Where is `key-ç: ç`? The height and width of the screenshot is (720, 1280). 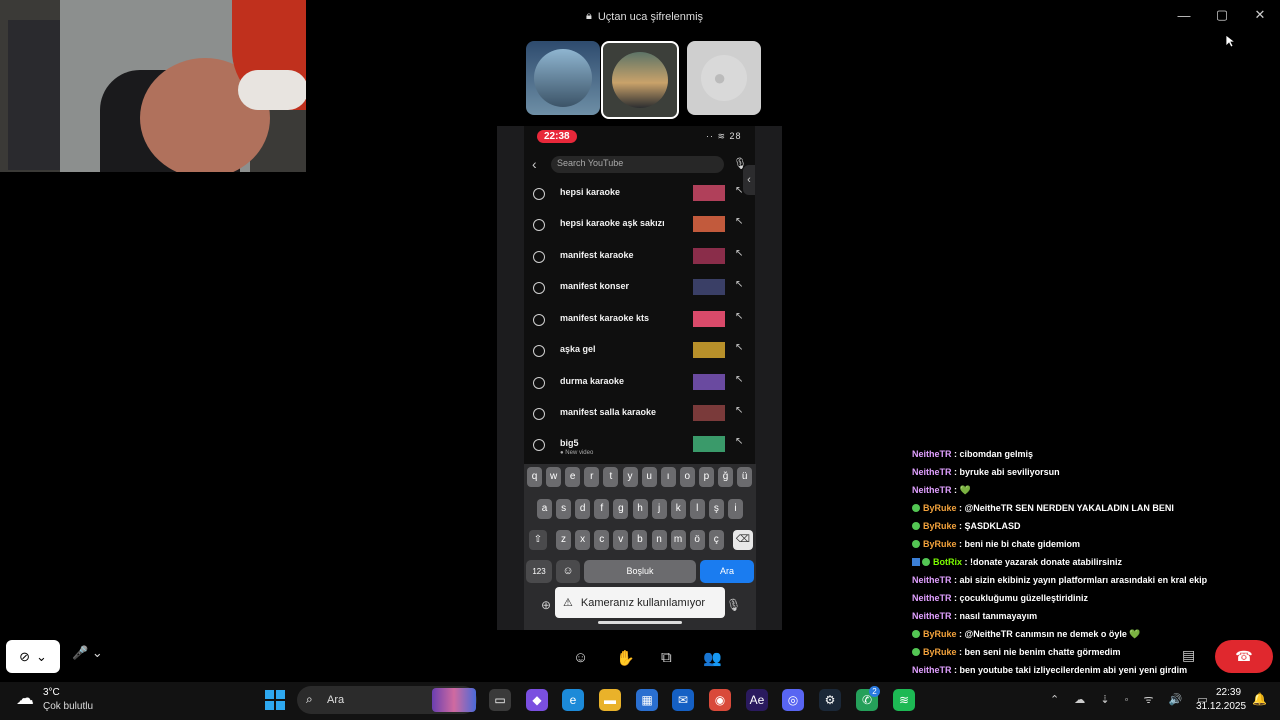 key-ç: ç is located at coordinates (716, 540).